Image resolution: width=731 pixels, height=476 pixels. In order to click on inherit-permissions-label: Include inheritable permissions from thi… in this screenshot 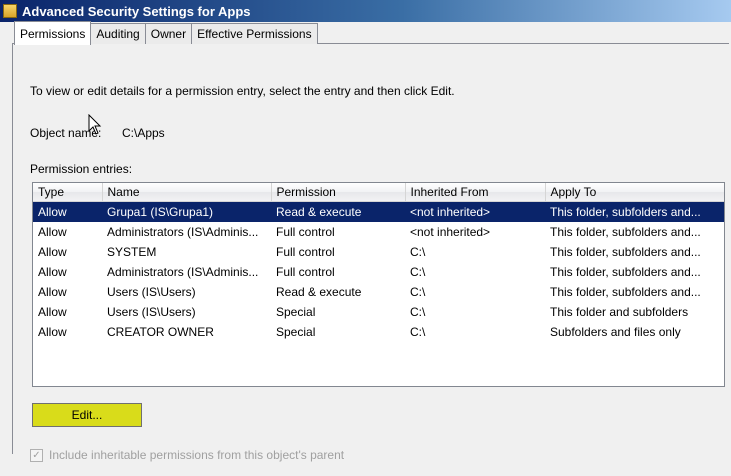, I will do `click(197, 455)`.